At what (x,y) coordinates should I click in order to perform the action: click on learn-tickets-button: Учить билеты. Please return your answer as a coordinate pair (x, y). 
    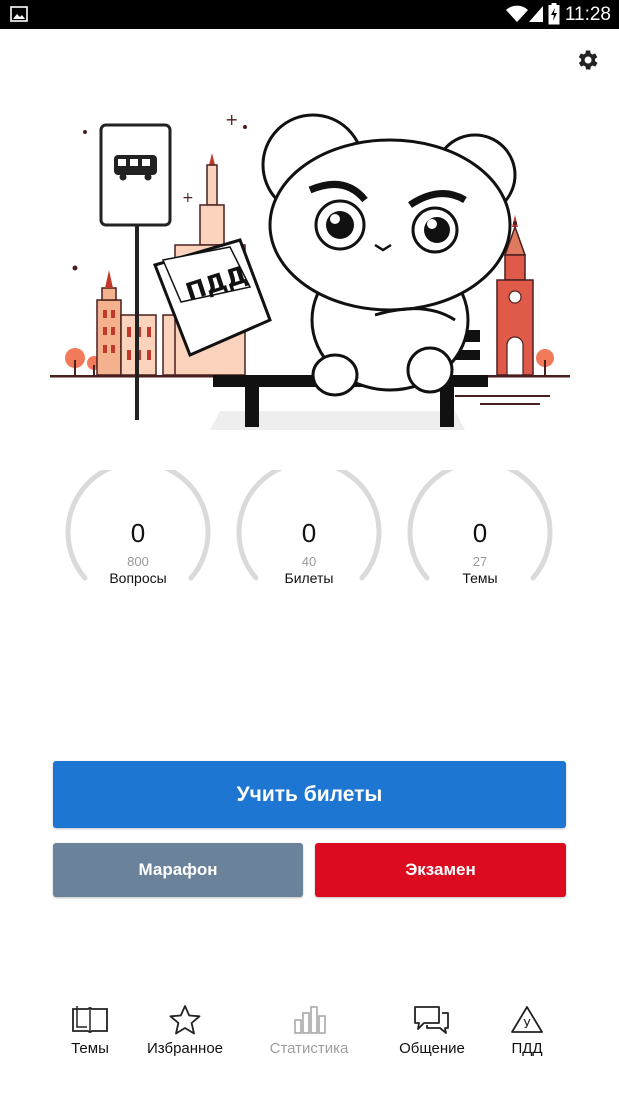
    Looking at the image, I should click on (309, 794).